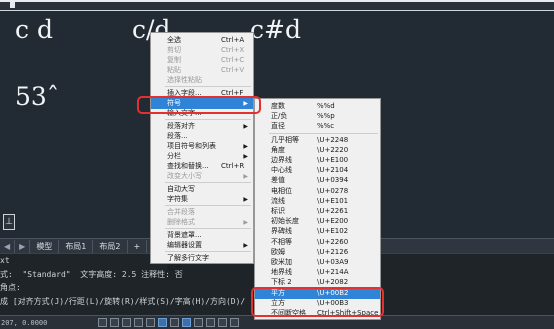  Describe the element at coordinates (210, 322) in the screenshot. I see `selection-cycle-icon` at that location.